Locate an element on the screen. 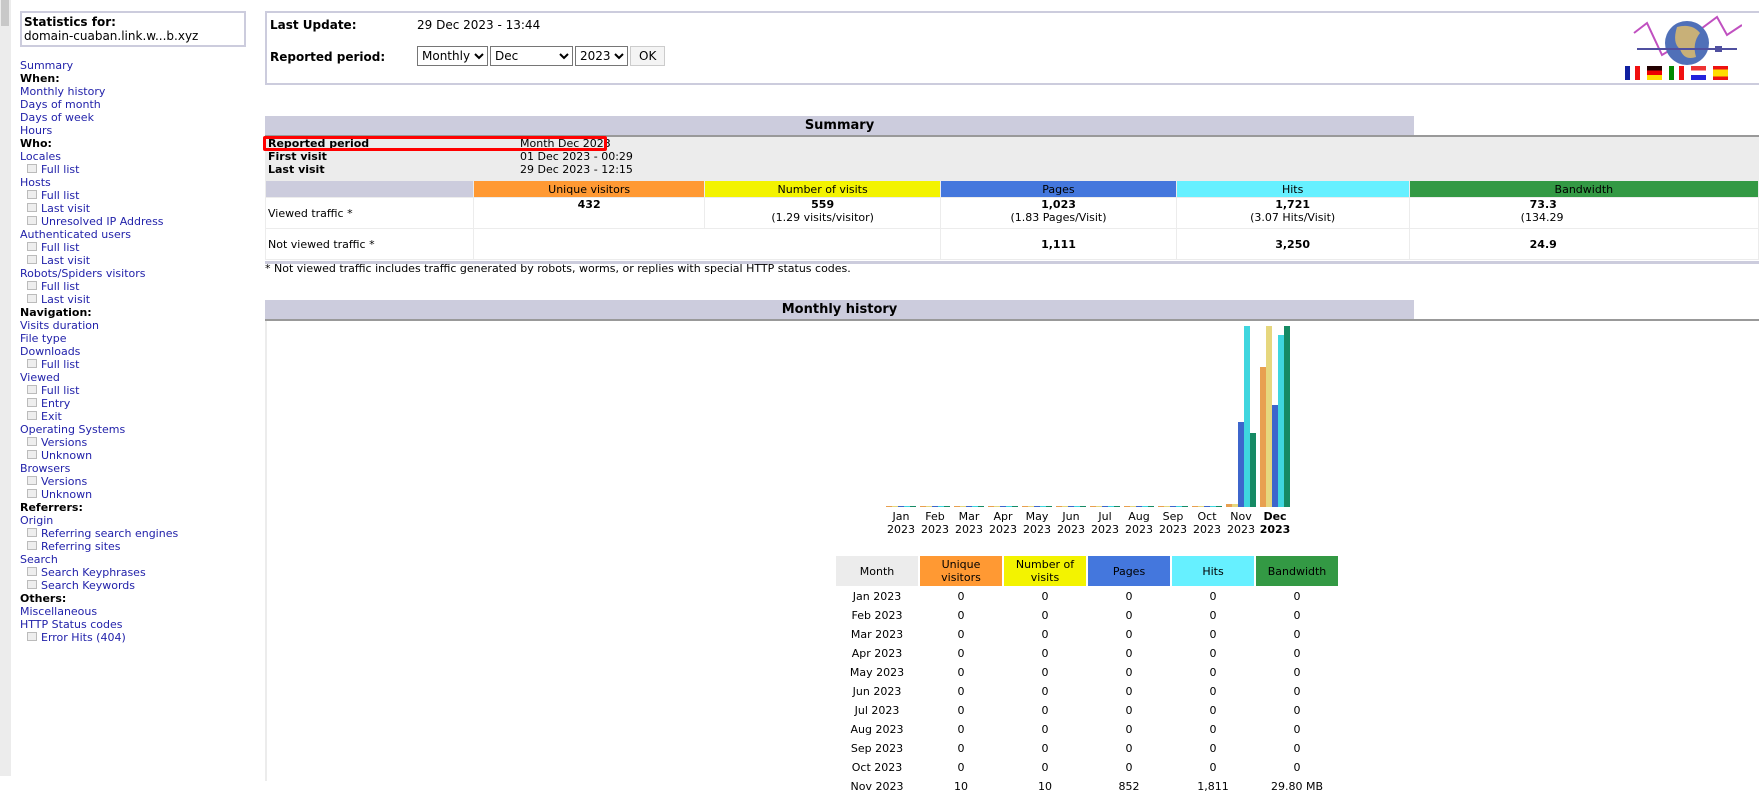 Image resolution: width=1759 pixels, height=797 pixels. submenu-item-search-keyphrases: Search Keyphrases is located at coordinates (135, 572).